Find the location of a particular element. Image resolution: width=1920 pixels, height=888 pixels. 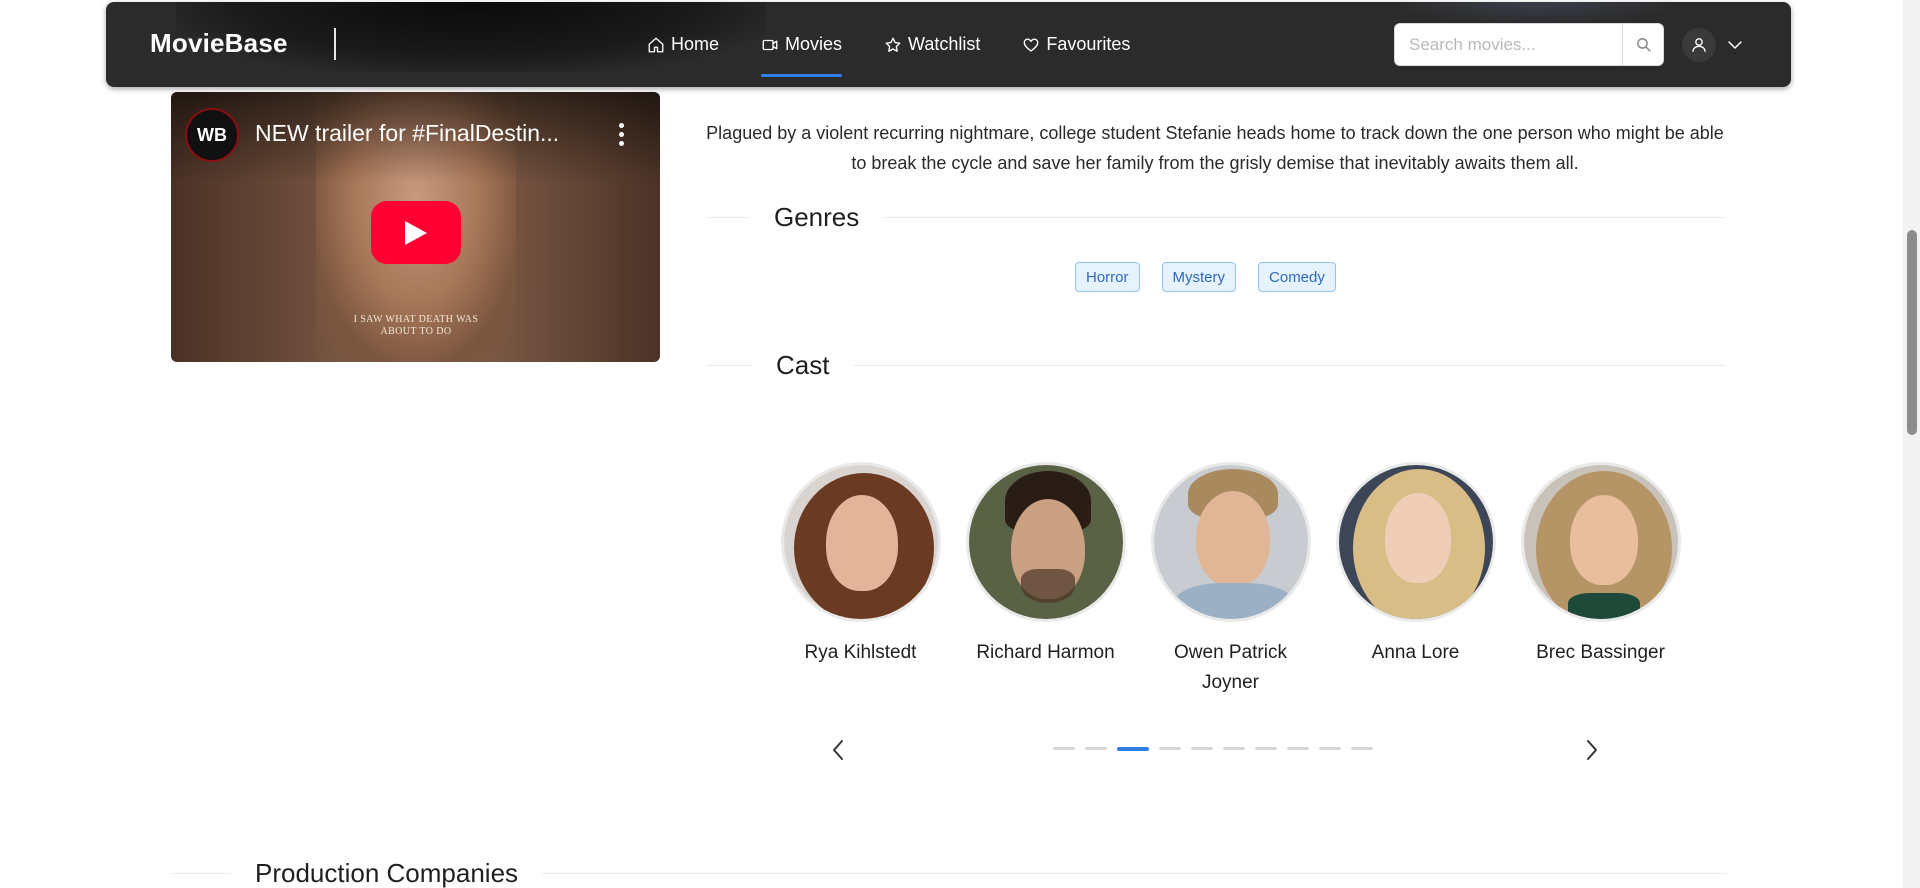

cast-name: Anna Lore is located at coordinates (1415, 652).